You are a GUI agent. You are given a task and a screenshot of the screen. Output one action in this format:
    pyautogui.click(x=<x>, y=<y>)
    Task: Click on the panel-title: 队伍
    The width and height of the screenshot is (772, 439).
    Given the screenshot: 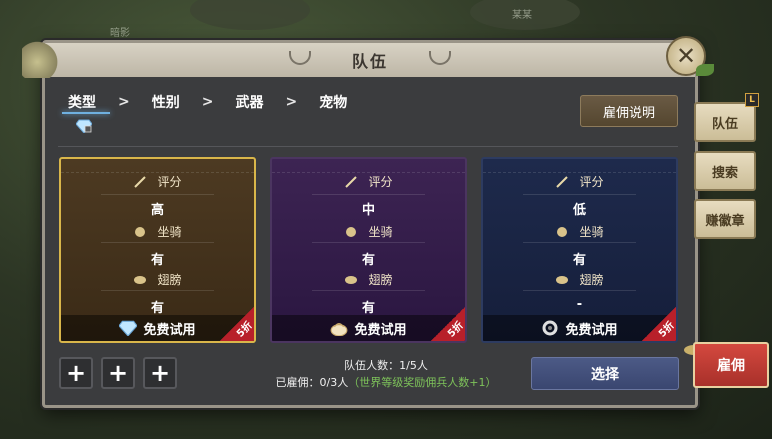 What is the action you would take?
    pyautogui.click(x=369, y=61)
    